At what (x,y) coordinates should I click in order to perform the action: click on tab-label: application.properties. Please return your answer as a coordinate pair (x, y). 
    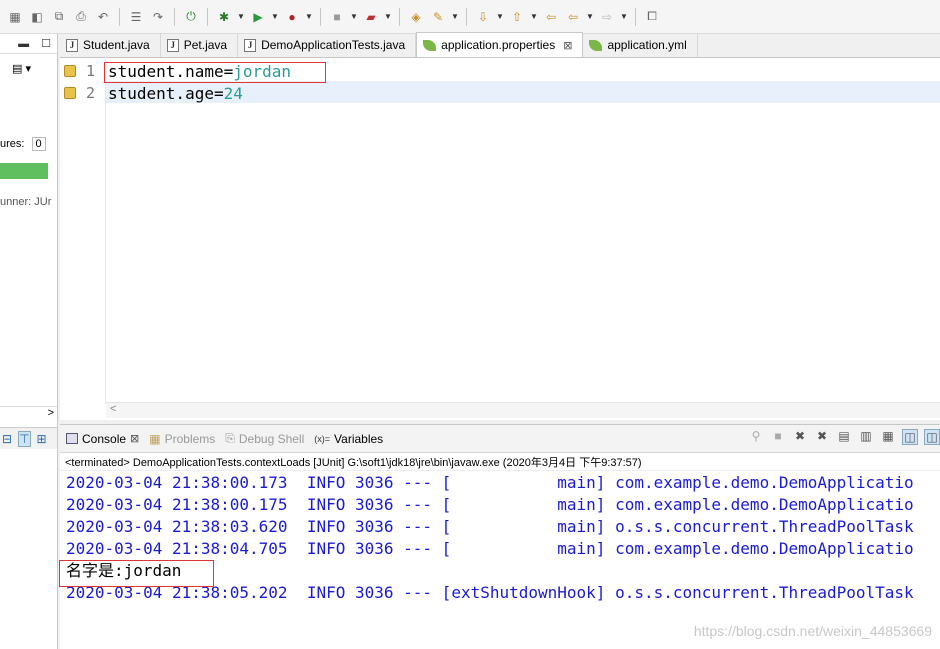
    Looking at the image, I should click on (498, 45).